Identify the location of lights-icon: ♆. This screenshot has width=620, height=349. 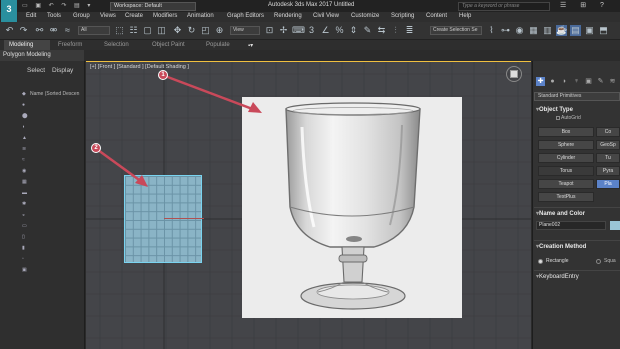
(576, 81).